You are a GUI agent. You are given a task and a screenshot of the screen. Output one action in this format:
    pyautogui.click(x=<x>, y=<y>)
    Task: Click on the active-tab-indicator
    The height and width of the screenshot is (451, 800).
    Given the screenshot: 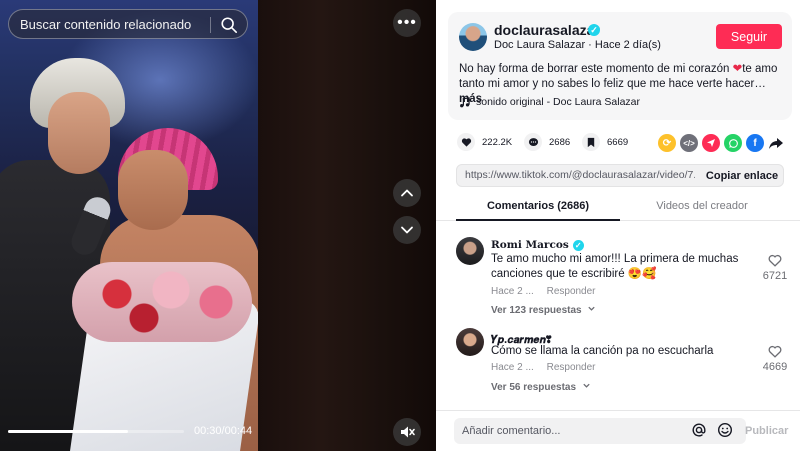 What is the action you would take?
    pyautogui.click(x=538, y=220)
    